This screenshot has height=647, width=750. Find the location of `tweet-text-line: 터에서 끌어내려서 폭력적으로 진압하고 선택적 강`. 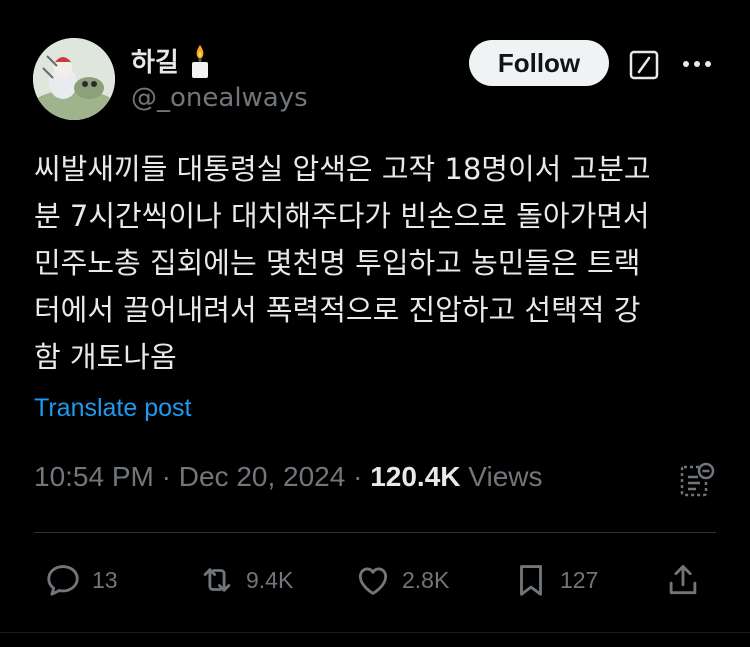

tweet-text-line: 터에서 끌어내려서 폭력적으로 진압하고 선택적 강 is located at coordinates (337, 310).